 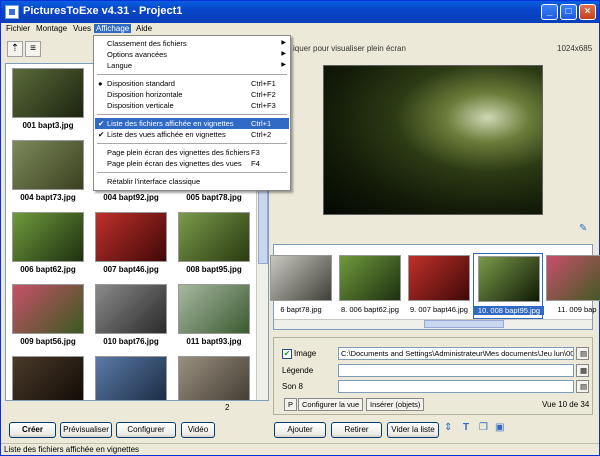 I want to click on slide-thumbnail: 9. 007 bapt46.jpg, so click(x=439, y=286).